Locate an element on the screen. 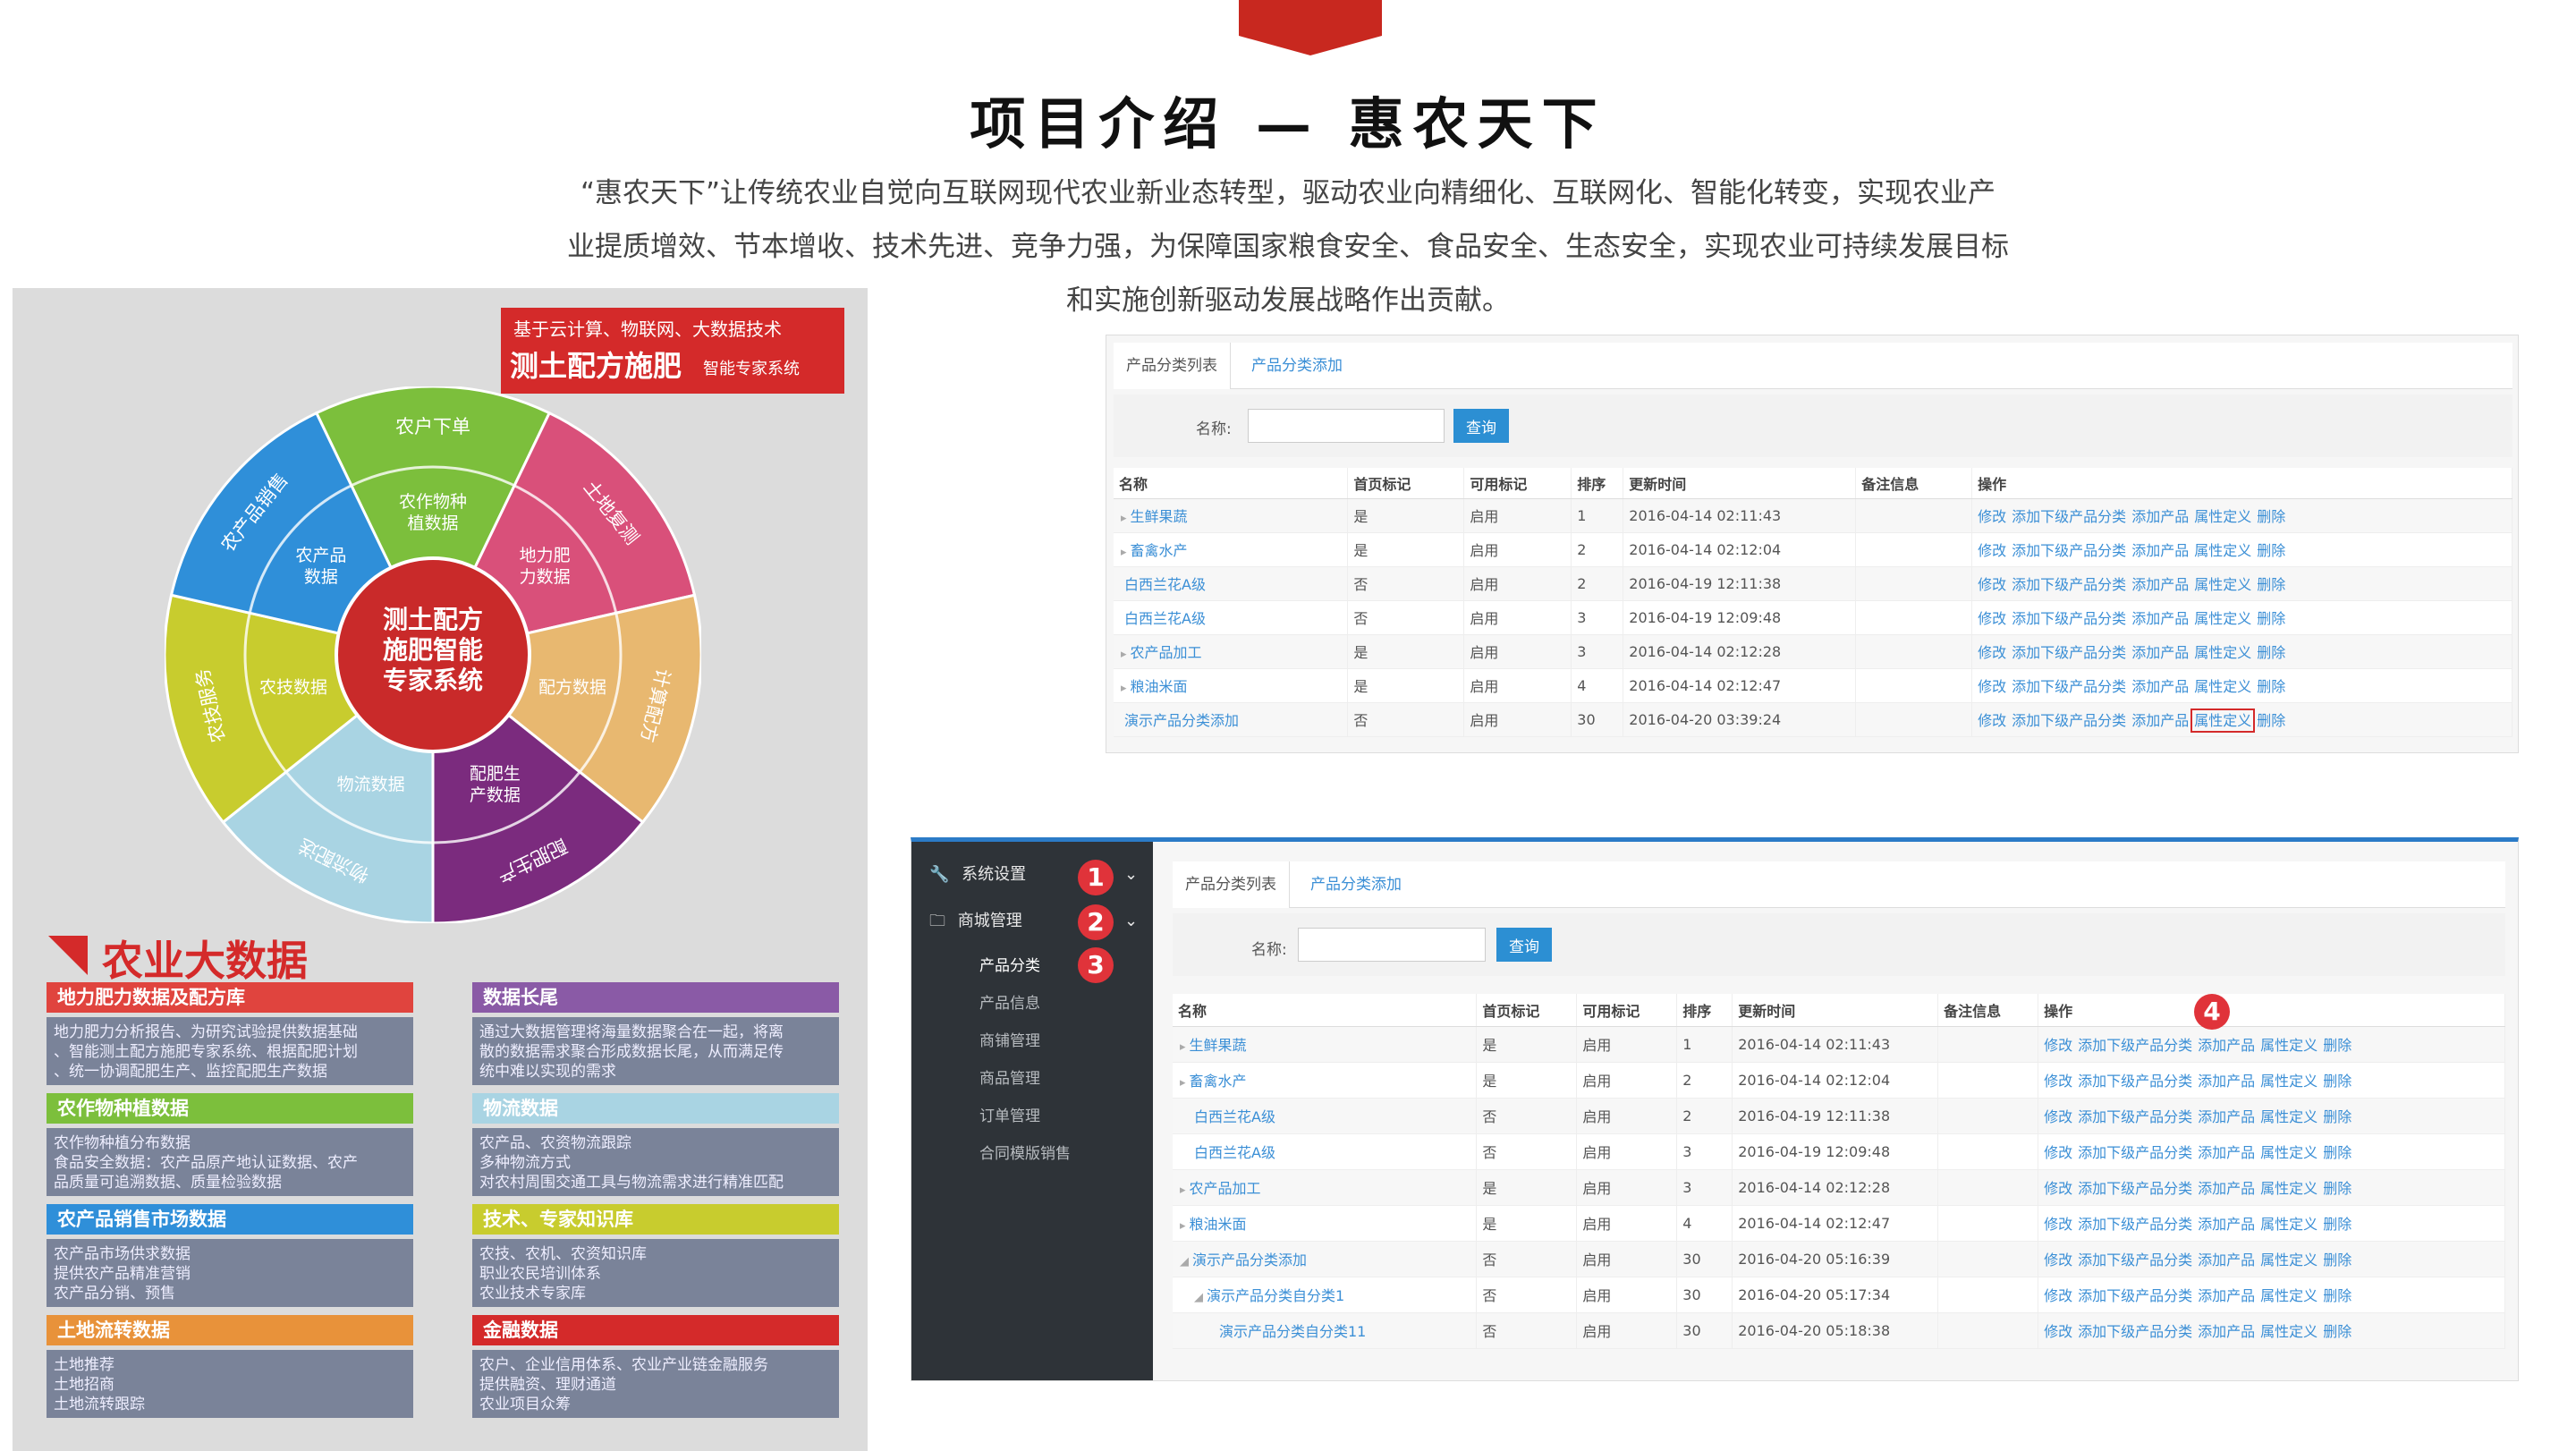 This screenshot has height=1451, width=2576. category-name: 畜禽水产 is located at coordinates (1159, 550).